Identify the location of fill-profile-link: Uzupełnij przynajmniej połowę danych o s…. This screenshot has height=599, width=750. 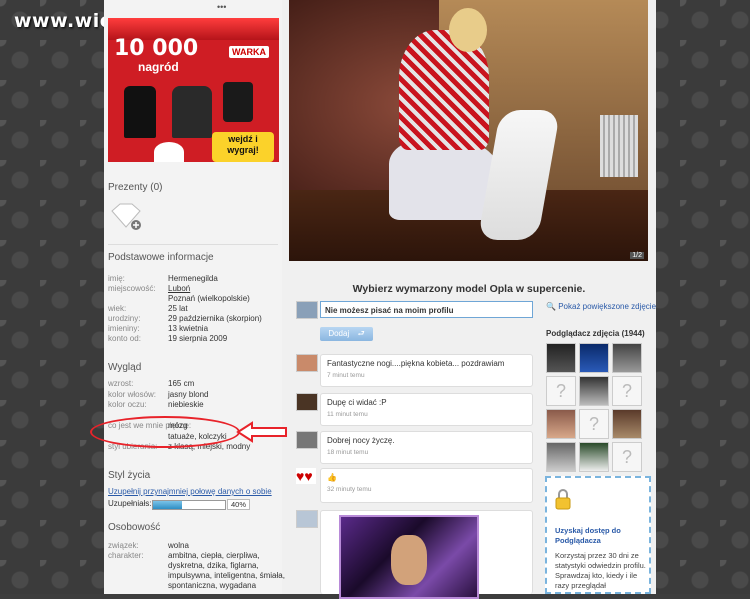
(195, 491).